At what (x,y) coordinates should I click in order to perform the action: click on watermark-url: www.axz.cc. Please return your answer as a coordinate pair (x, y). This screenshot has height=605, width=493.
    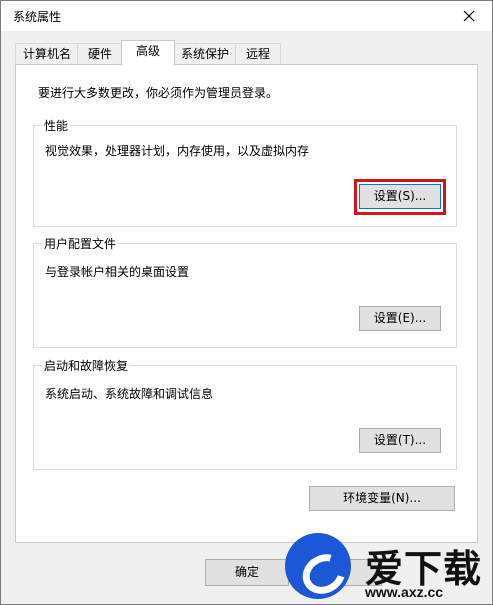
    Looking at the image, I should click on (404, 592).